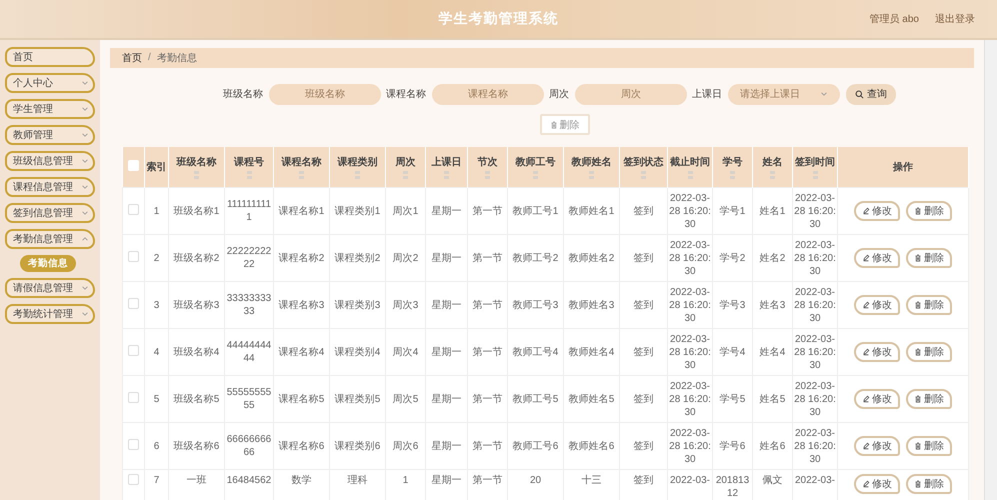 This screenshot has width=997, height=500. I want to click on table-cell: 1, so click(157, 211).